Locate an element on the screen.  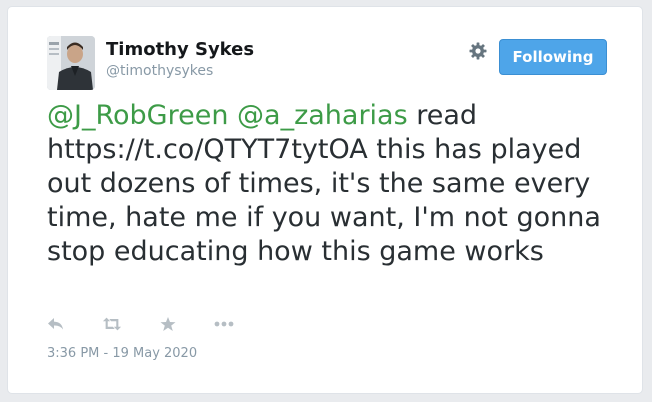
author-handle: @timothysykes is located at coordinates (159, 71).